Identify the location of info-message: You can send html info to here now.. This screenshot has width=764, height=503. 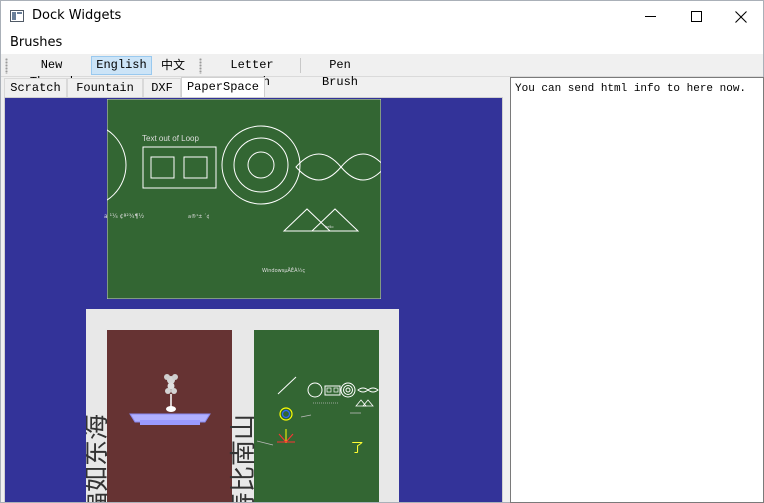
(631, 89).